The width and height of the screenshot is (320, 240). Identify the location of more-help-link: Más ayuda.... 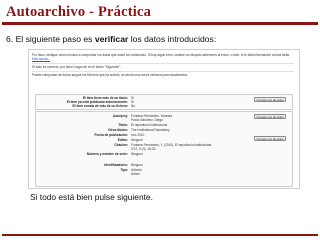
(41, 59).